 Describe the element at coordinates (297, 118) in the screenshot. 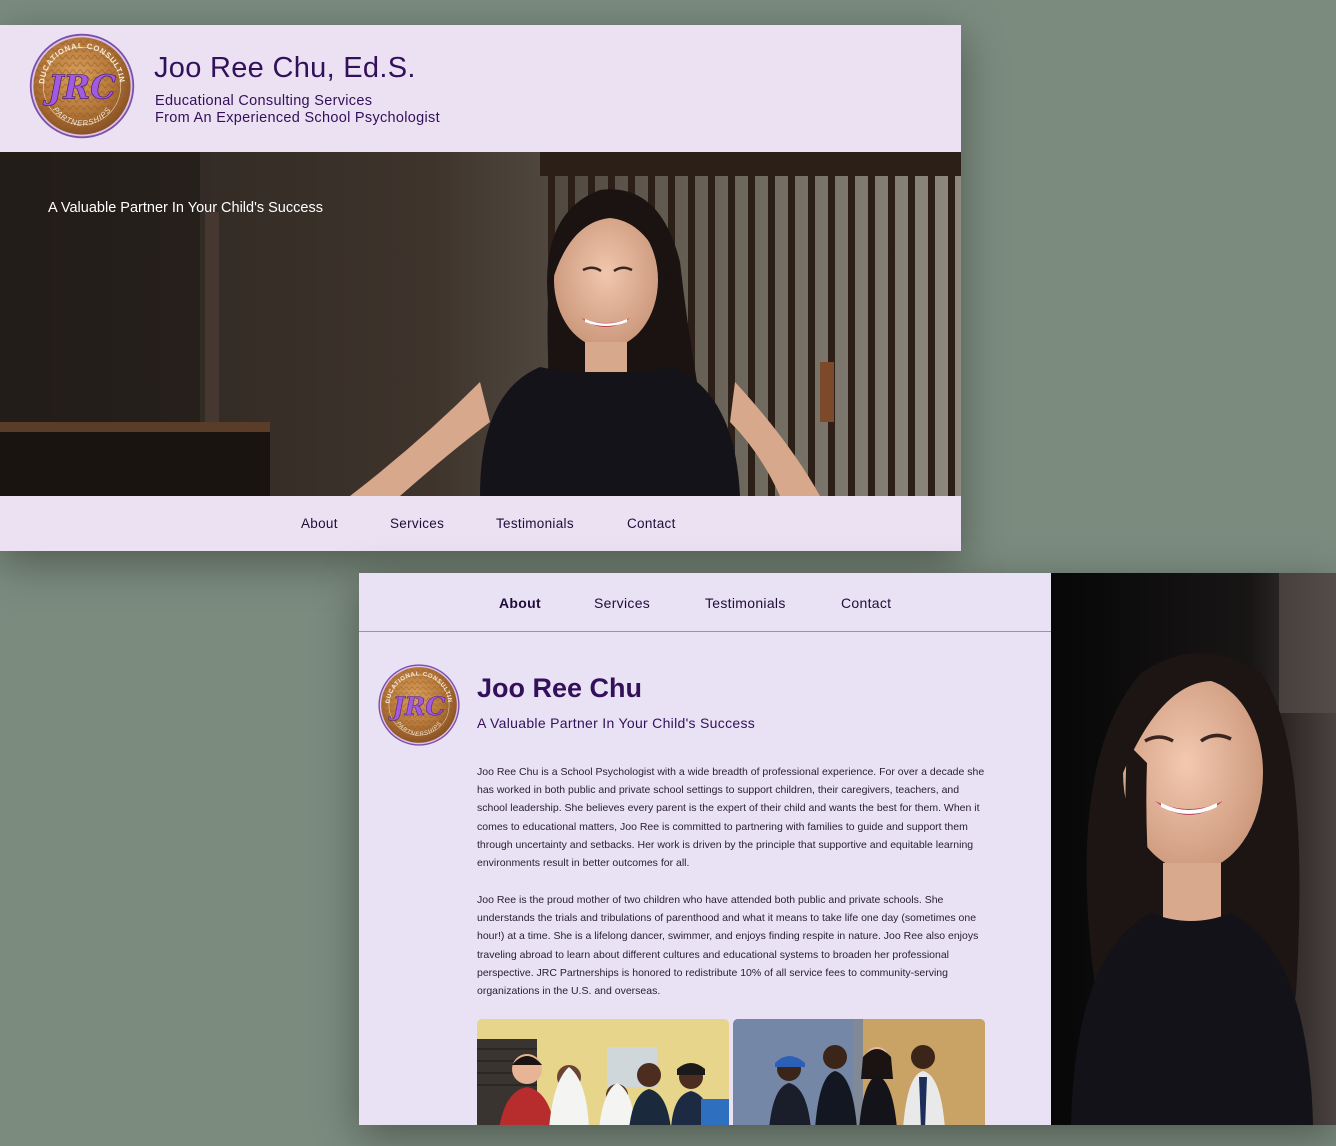

I see `site-subtitle-line2: From An Experienced School Psychologist` at that location.